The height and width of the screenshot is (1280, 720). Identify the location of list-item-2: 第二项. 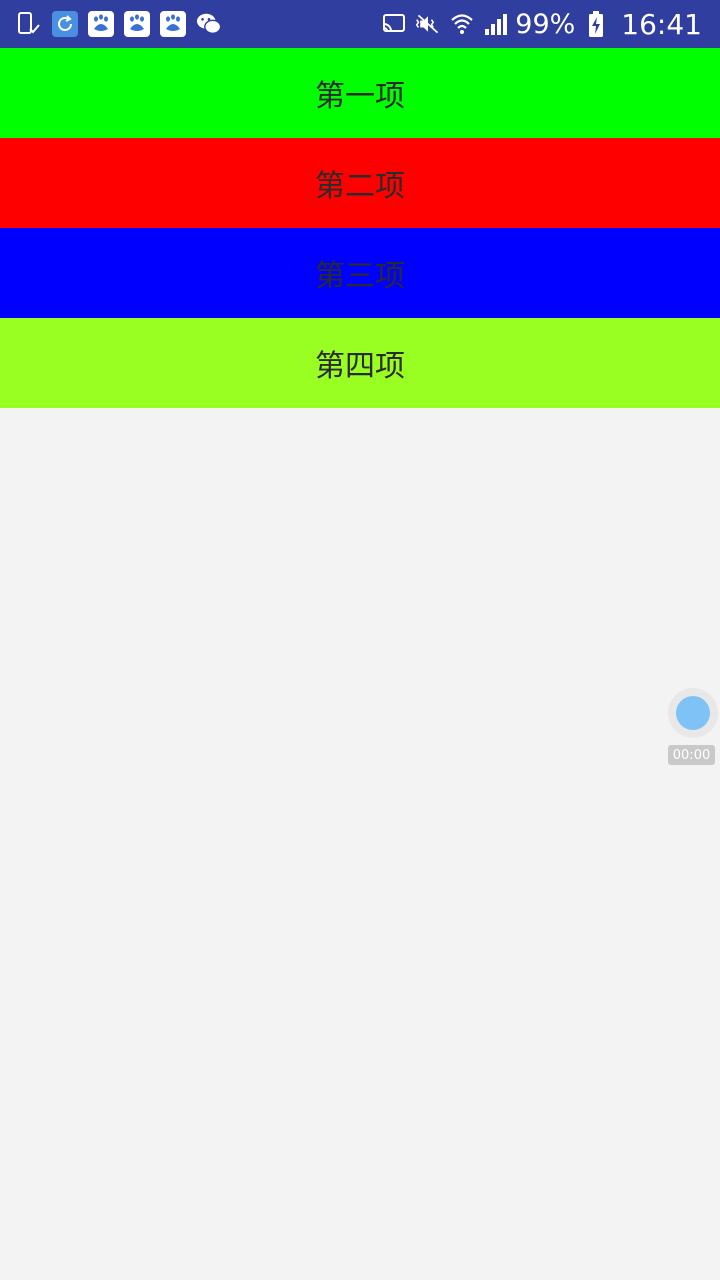
(360, 183).